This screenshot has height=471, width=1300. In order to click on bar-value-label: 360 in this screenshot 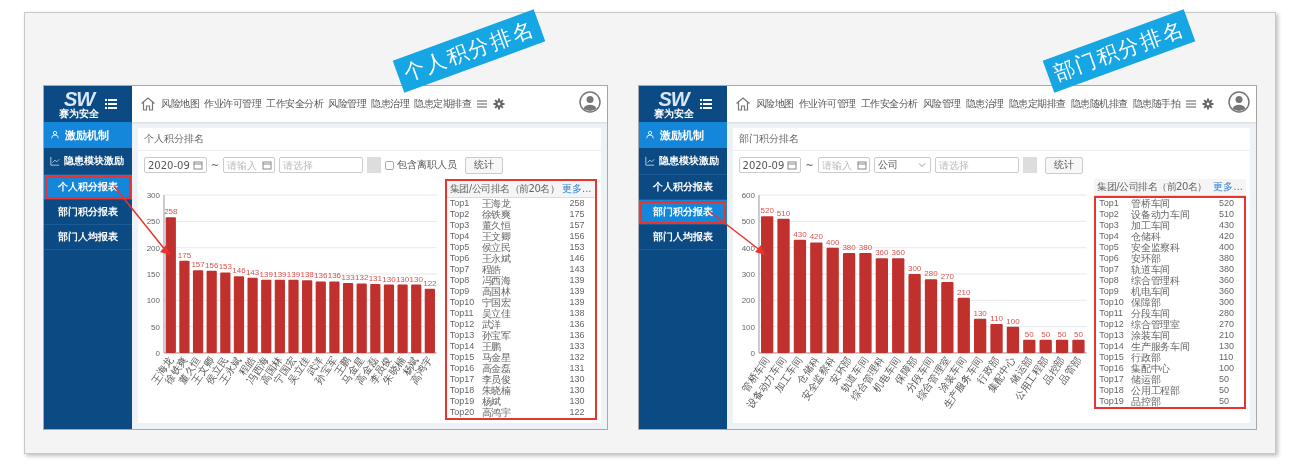, I will do `click(881, 253)`.